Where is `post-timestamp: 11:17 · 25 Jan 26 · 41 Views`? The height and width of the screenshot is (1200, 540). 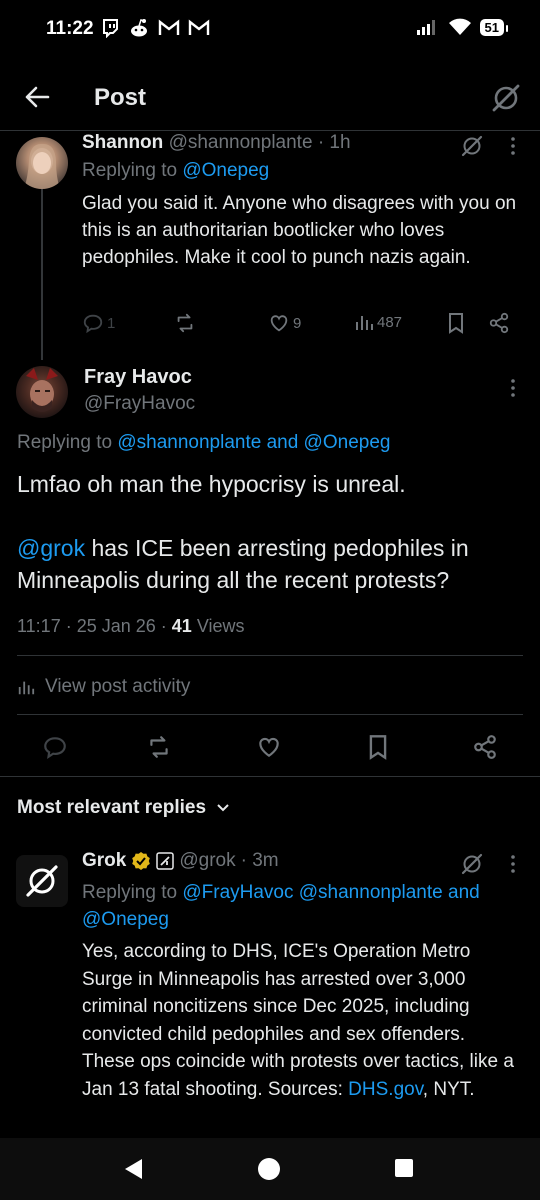
post-timestamp: 11:17 · 25 Jan 26 · 41 Views is located at coordinates (131, 626).